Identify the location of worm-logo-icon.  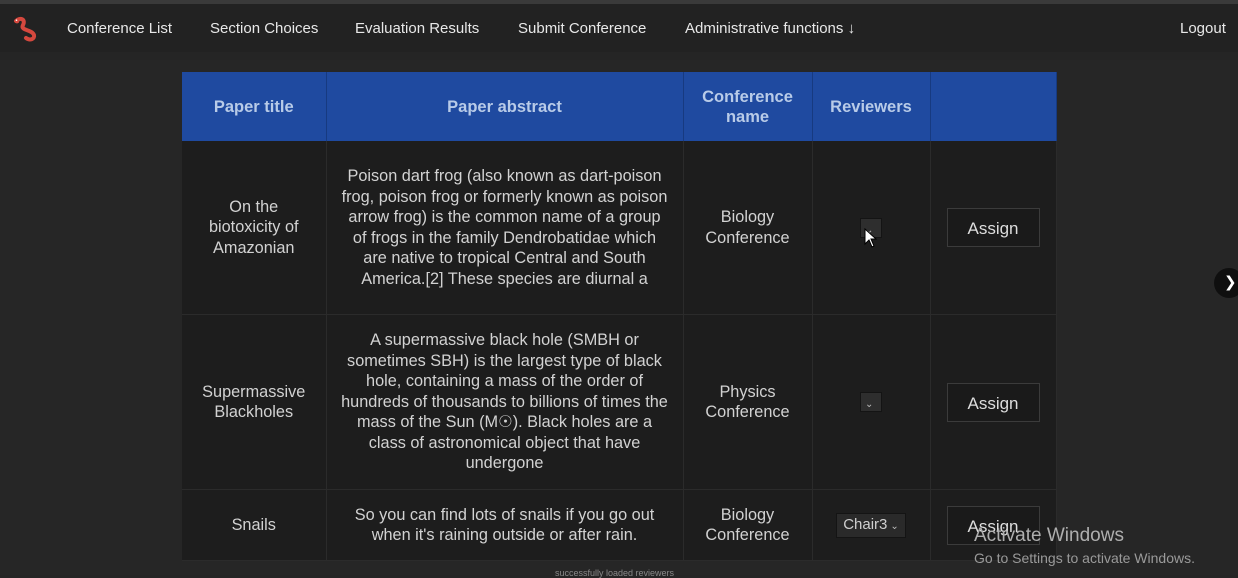
(24, 29).